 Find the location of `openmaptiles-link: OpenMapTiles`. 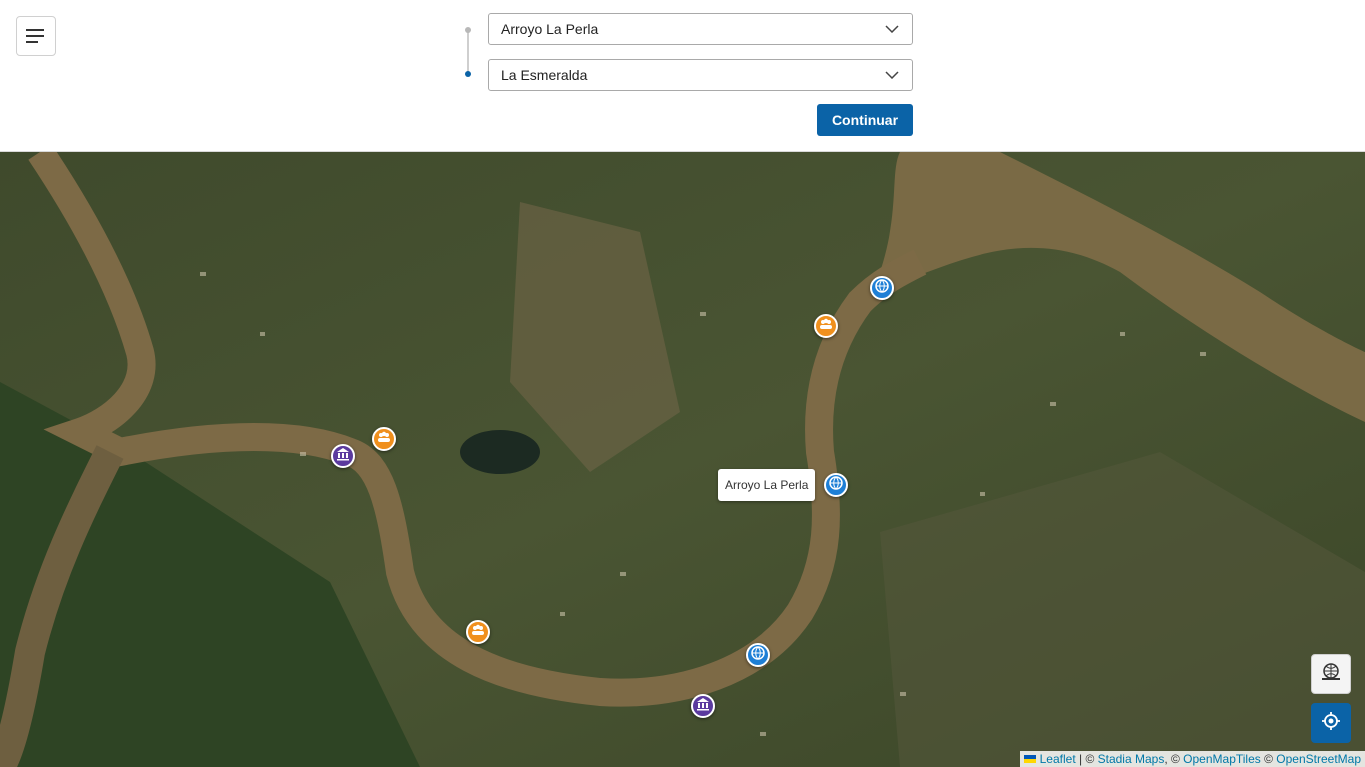

openmaptiles-link: OpenMapTiles is located at coordinates (1222, 759).